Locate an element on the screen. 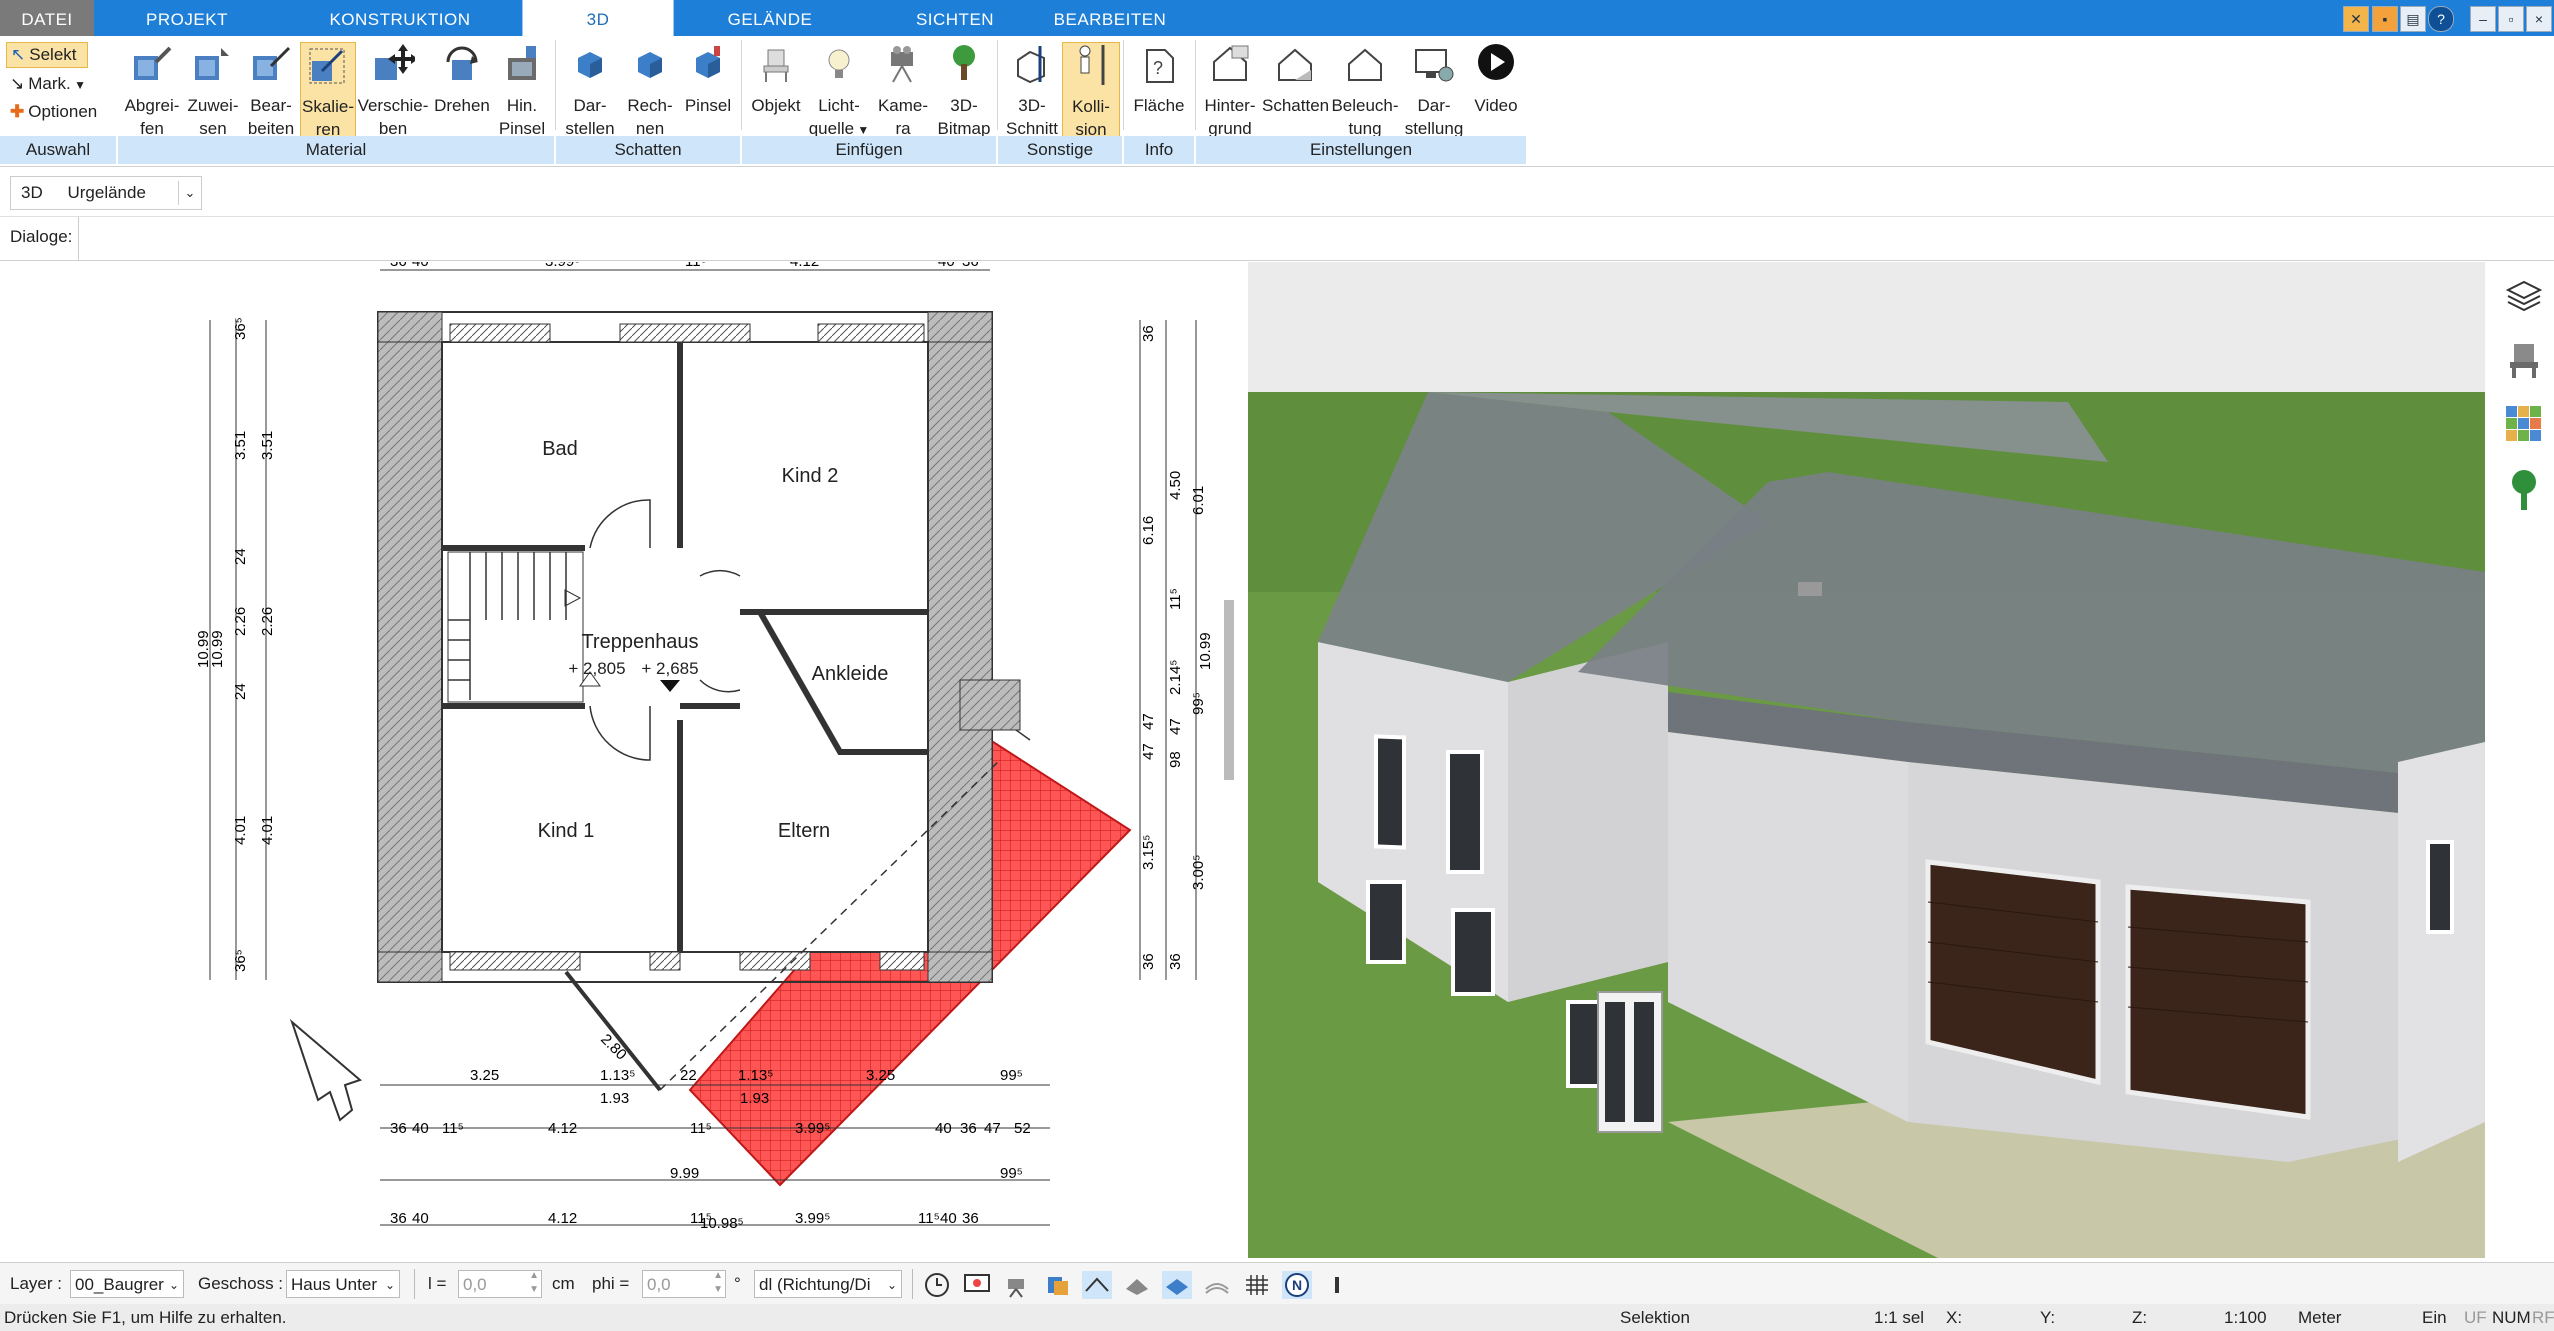  darstellung-button: Dar-stellung is located at coordinates (1434, 91).